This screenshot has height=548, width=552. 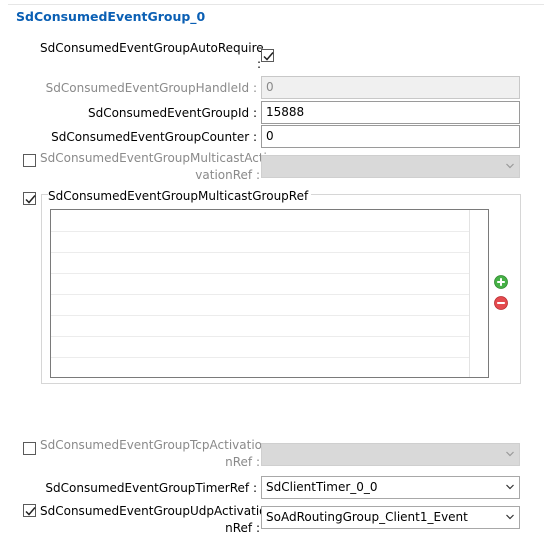 I want to click on auto-require-label: SdConsumedEventGroupAutoRequire :, so click(x=152, y=56).